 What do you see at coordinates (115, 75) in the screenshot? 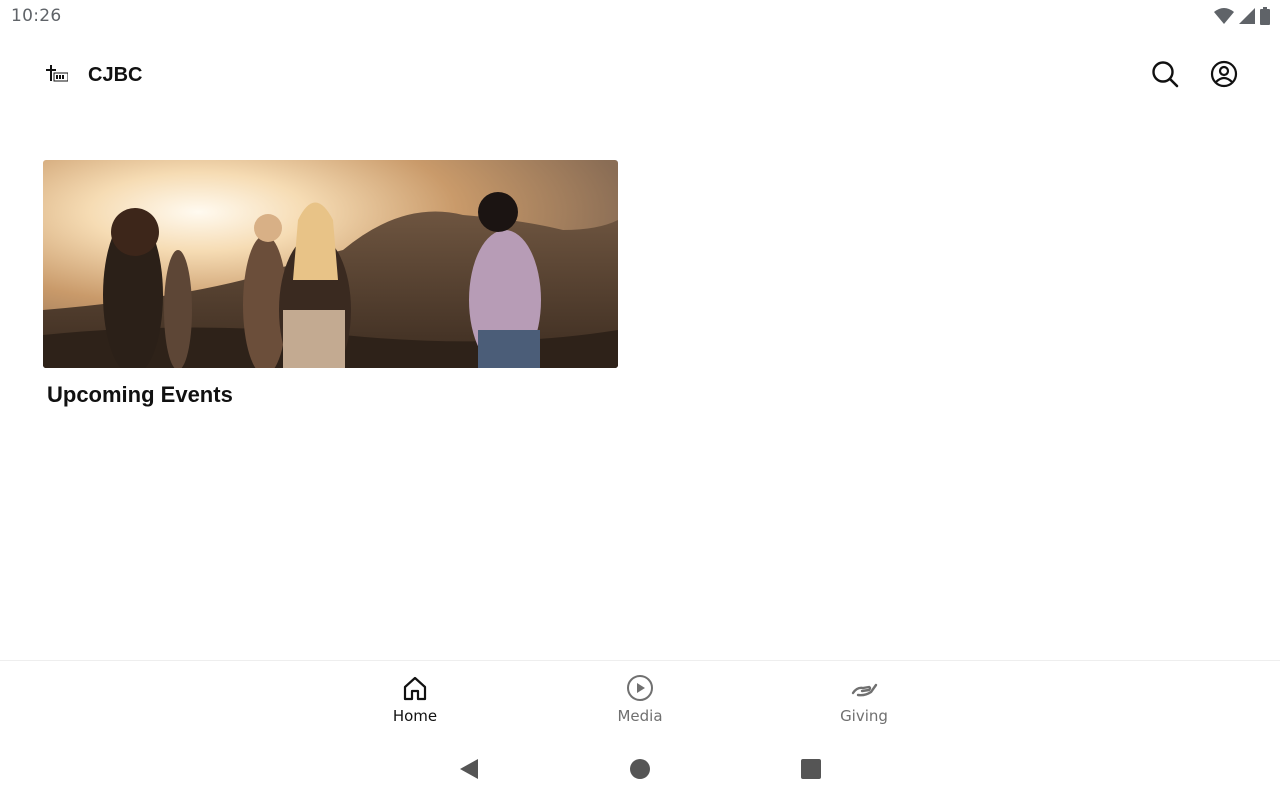
I see `app-title: CJBC` at bounding box center [115, 75].